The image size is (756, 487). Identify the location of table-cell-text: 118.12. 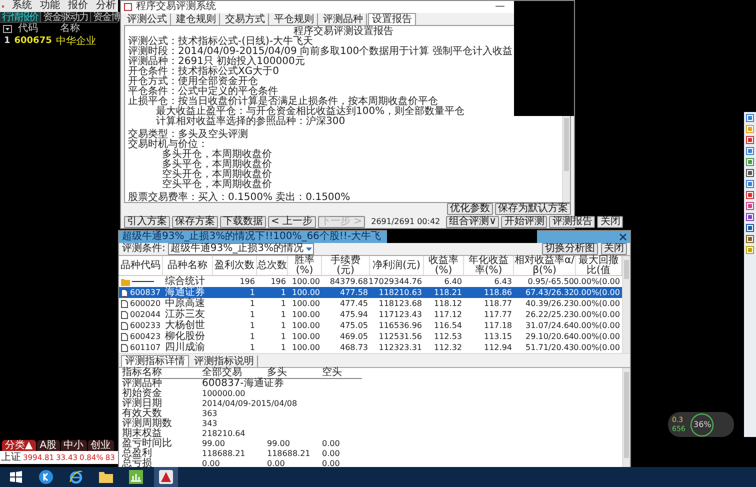
(448, 303).